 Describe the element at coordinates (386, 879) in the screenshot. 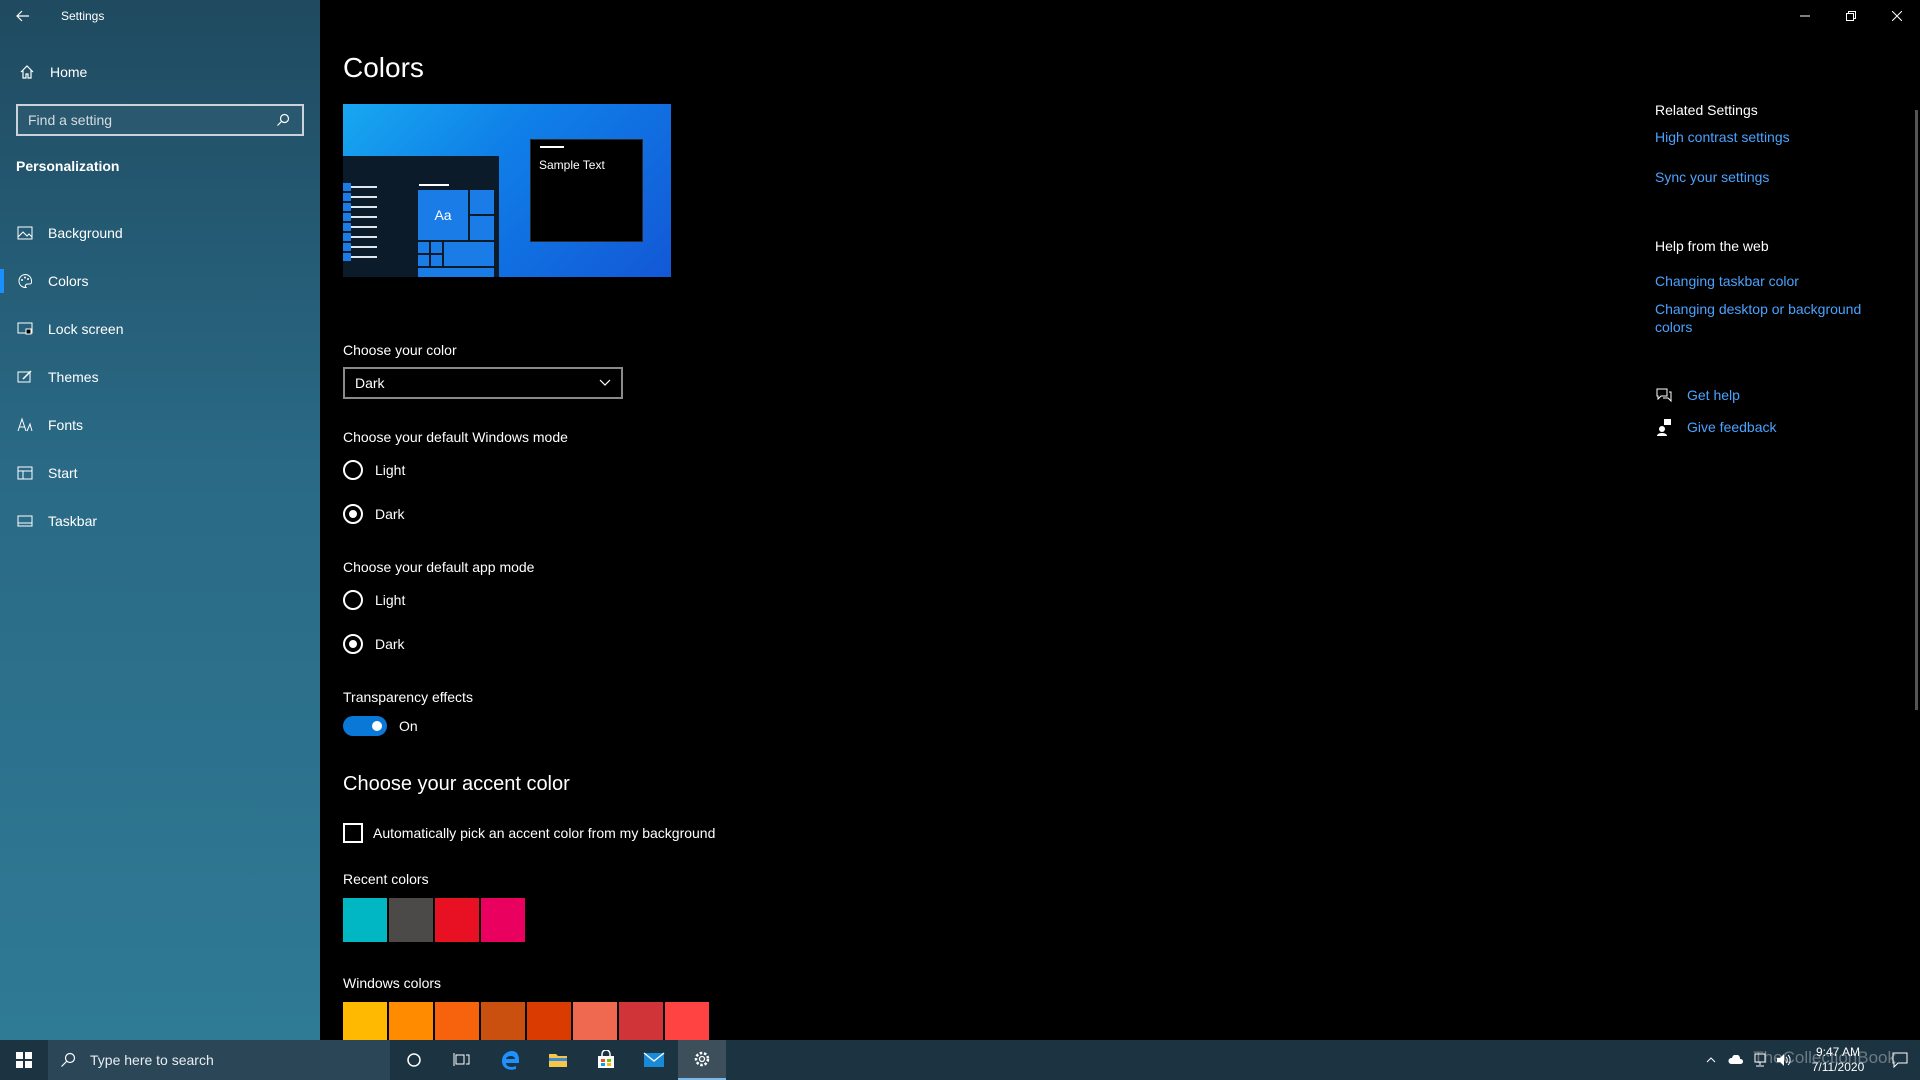

I see `recent-colors-label: Recent colors` at that location.